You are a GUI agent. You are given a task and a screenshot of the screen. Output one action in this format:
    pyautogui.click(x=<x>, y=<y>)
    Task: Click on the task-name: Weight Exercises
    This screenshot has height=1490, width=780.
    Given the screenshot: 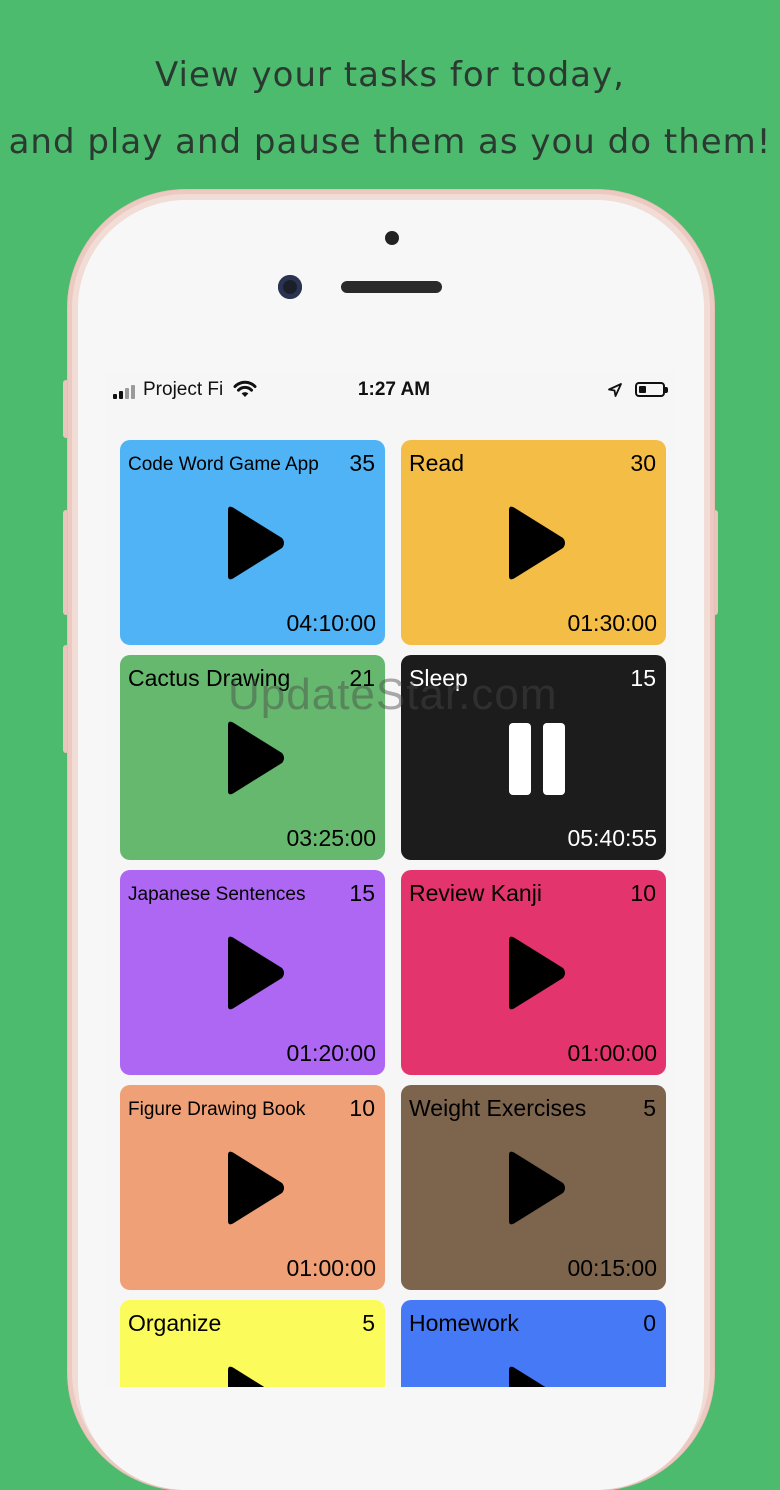 What is the action you would take?
    pyautogui.click(x=498, y=1108)
    